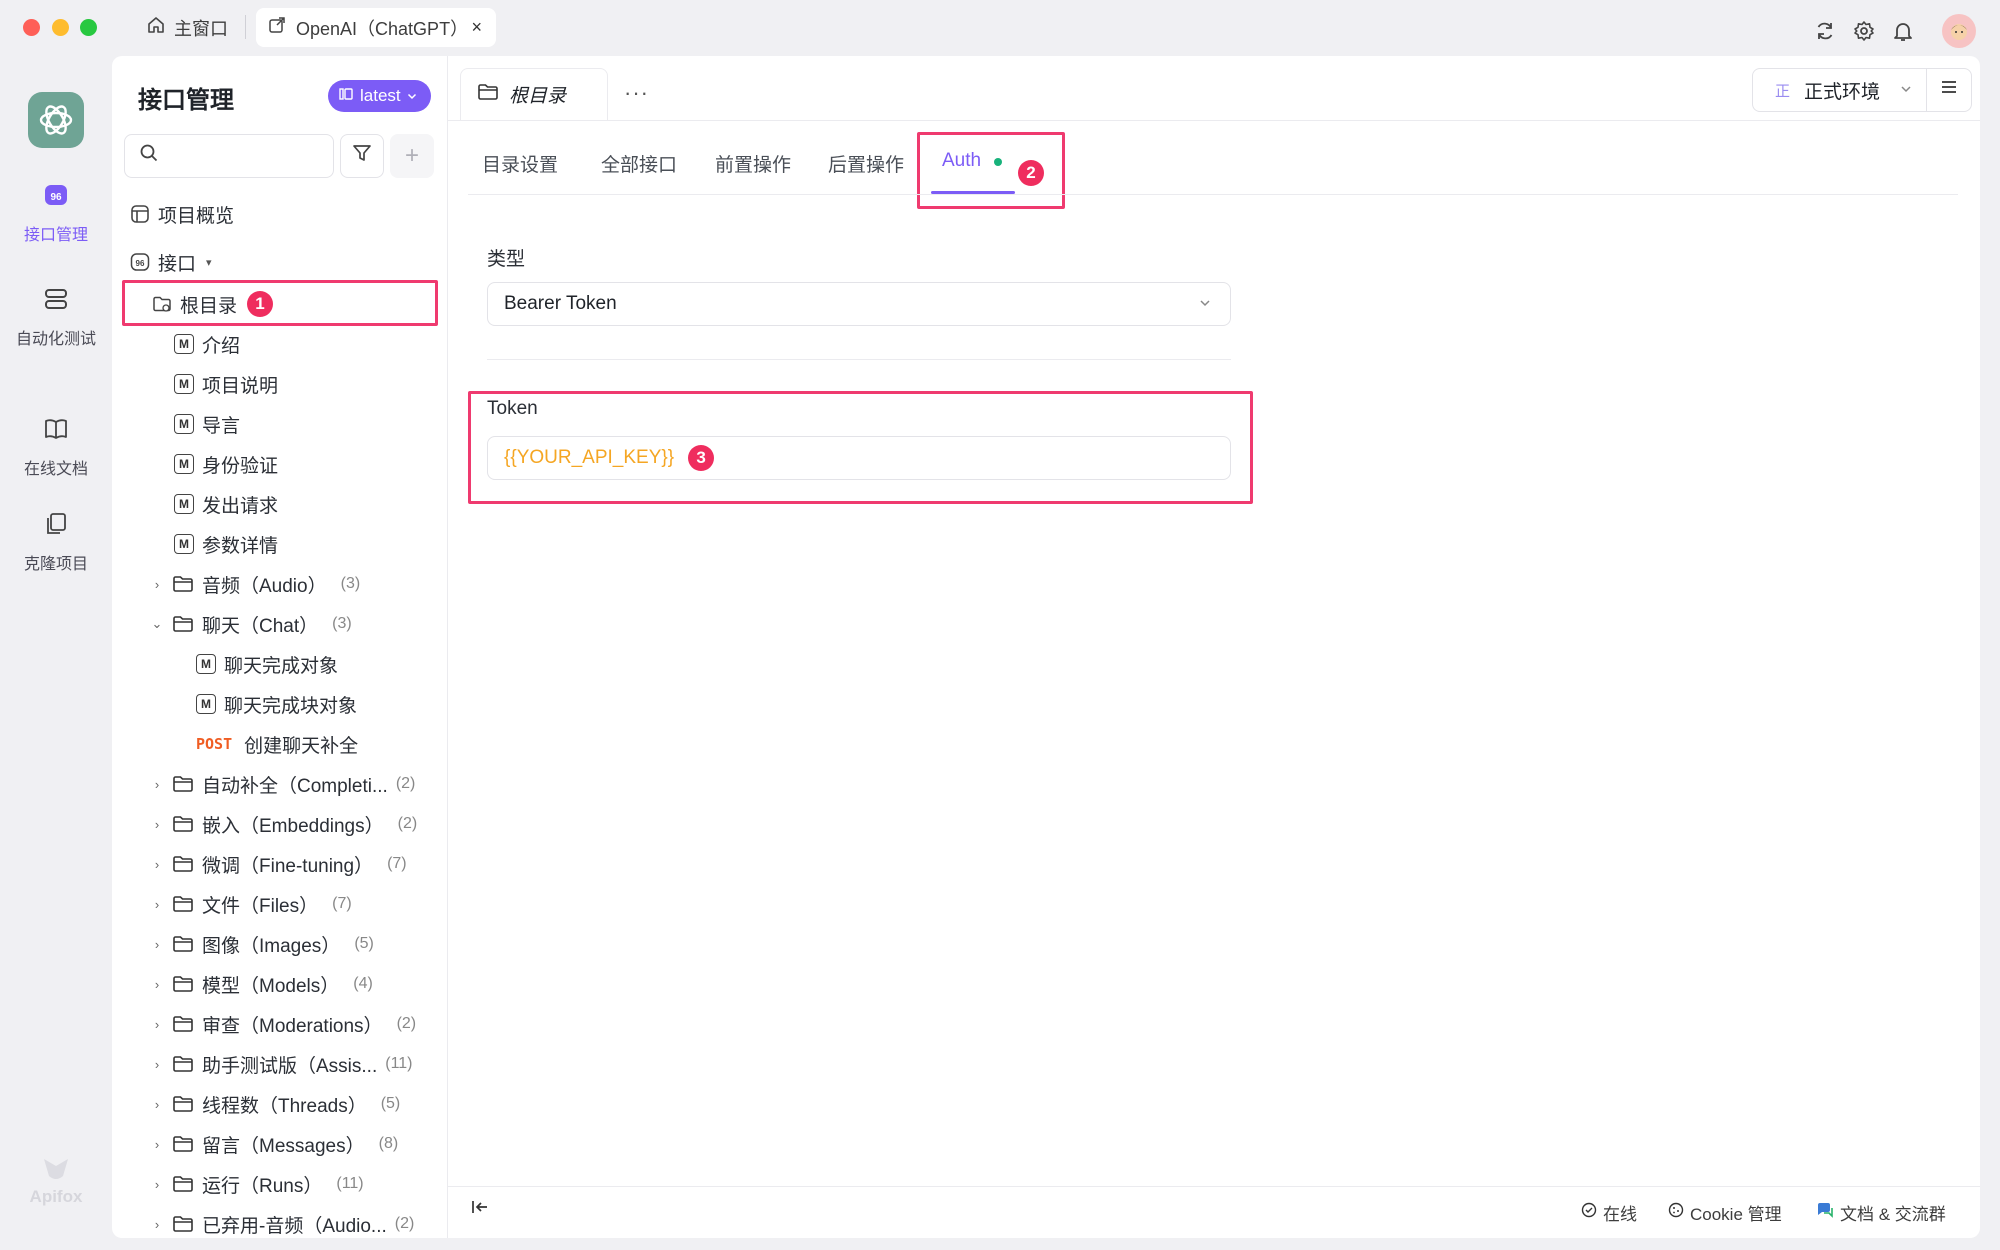 The image size is (2000, 1250). I want to click on tree-folder: › 模型（Models） (4), so click(279, 984).